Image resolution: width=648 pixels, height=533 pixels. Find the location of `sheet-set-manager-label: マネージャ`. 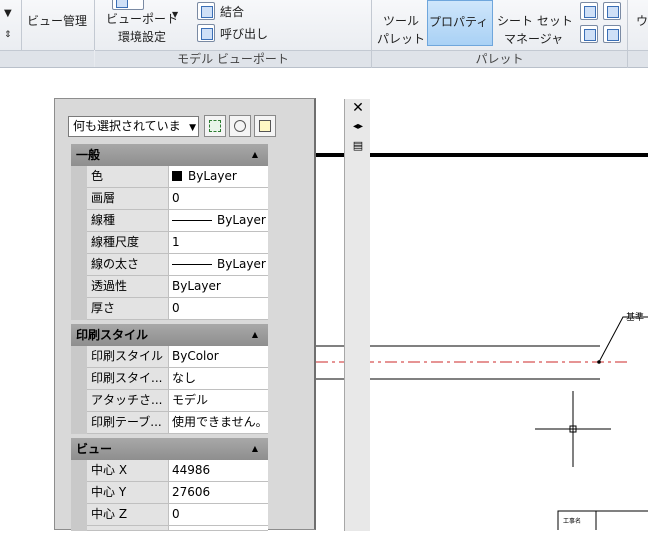

sheet-set-manager-label: マネージャ is located at coordinates (534, 39).